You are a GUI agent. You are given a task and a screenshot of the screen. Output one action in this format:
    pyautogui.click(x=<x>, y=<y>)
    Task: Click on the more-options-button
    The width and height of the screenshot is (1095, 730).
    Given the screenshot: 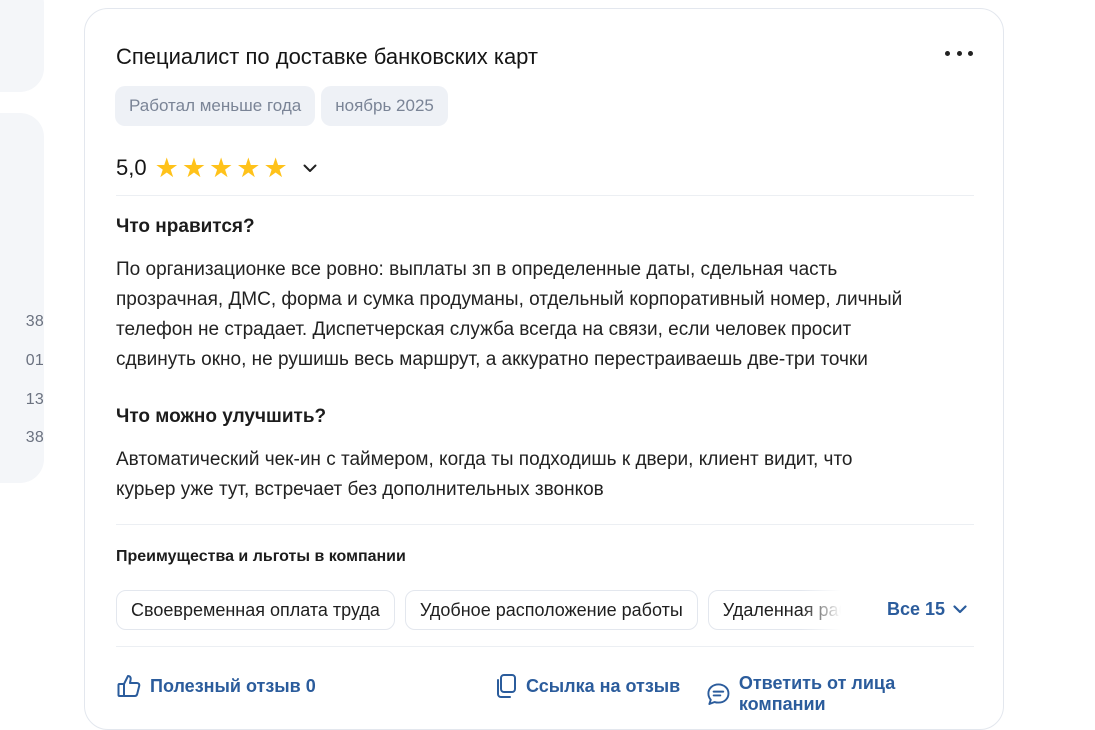 What is the action you would take?
    pyautogui.click(x=959, y=53)
    